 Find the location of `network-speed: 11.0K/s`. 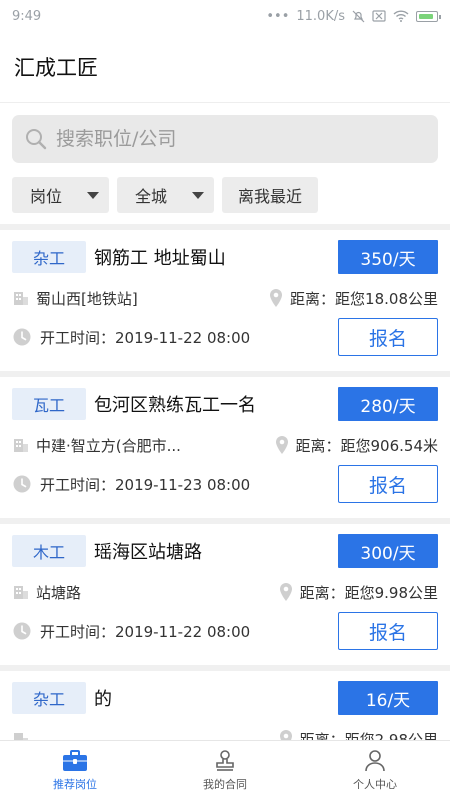

network-speed: 11.0K/s is located at coordinates (320, 16).